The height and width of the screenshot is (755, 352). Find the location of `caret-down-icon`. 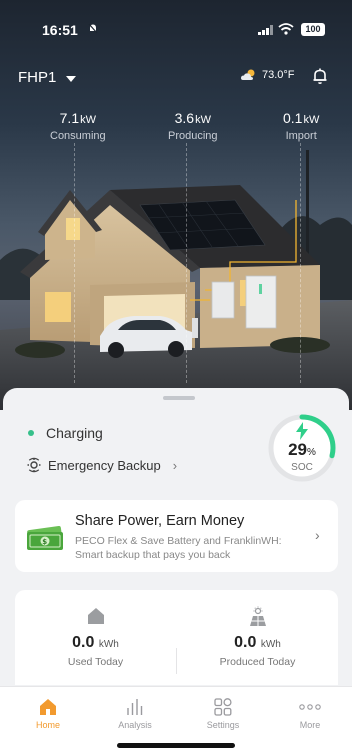

caret-down-icon is located at coordinates (71, 78).